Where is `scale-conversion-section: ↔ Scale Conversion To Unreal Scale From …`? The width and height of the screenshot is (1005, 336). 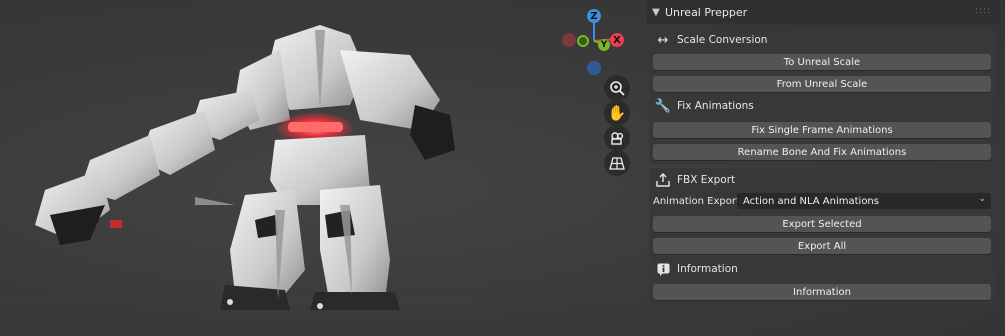
scale-conversion-section: ↔ Scale Conversion To Unreal Scale From … is located at coordinates (822, 63).